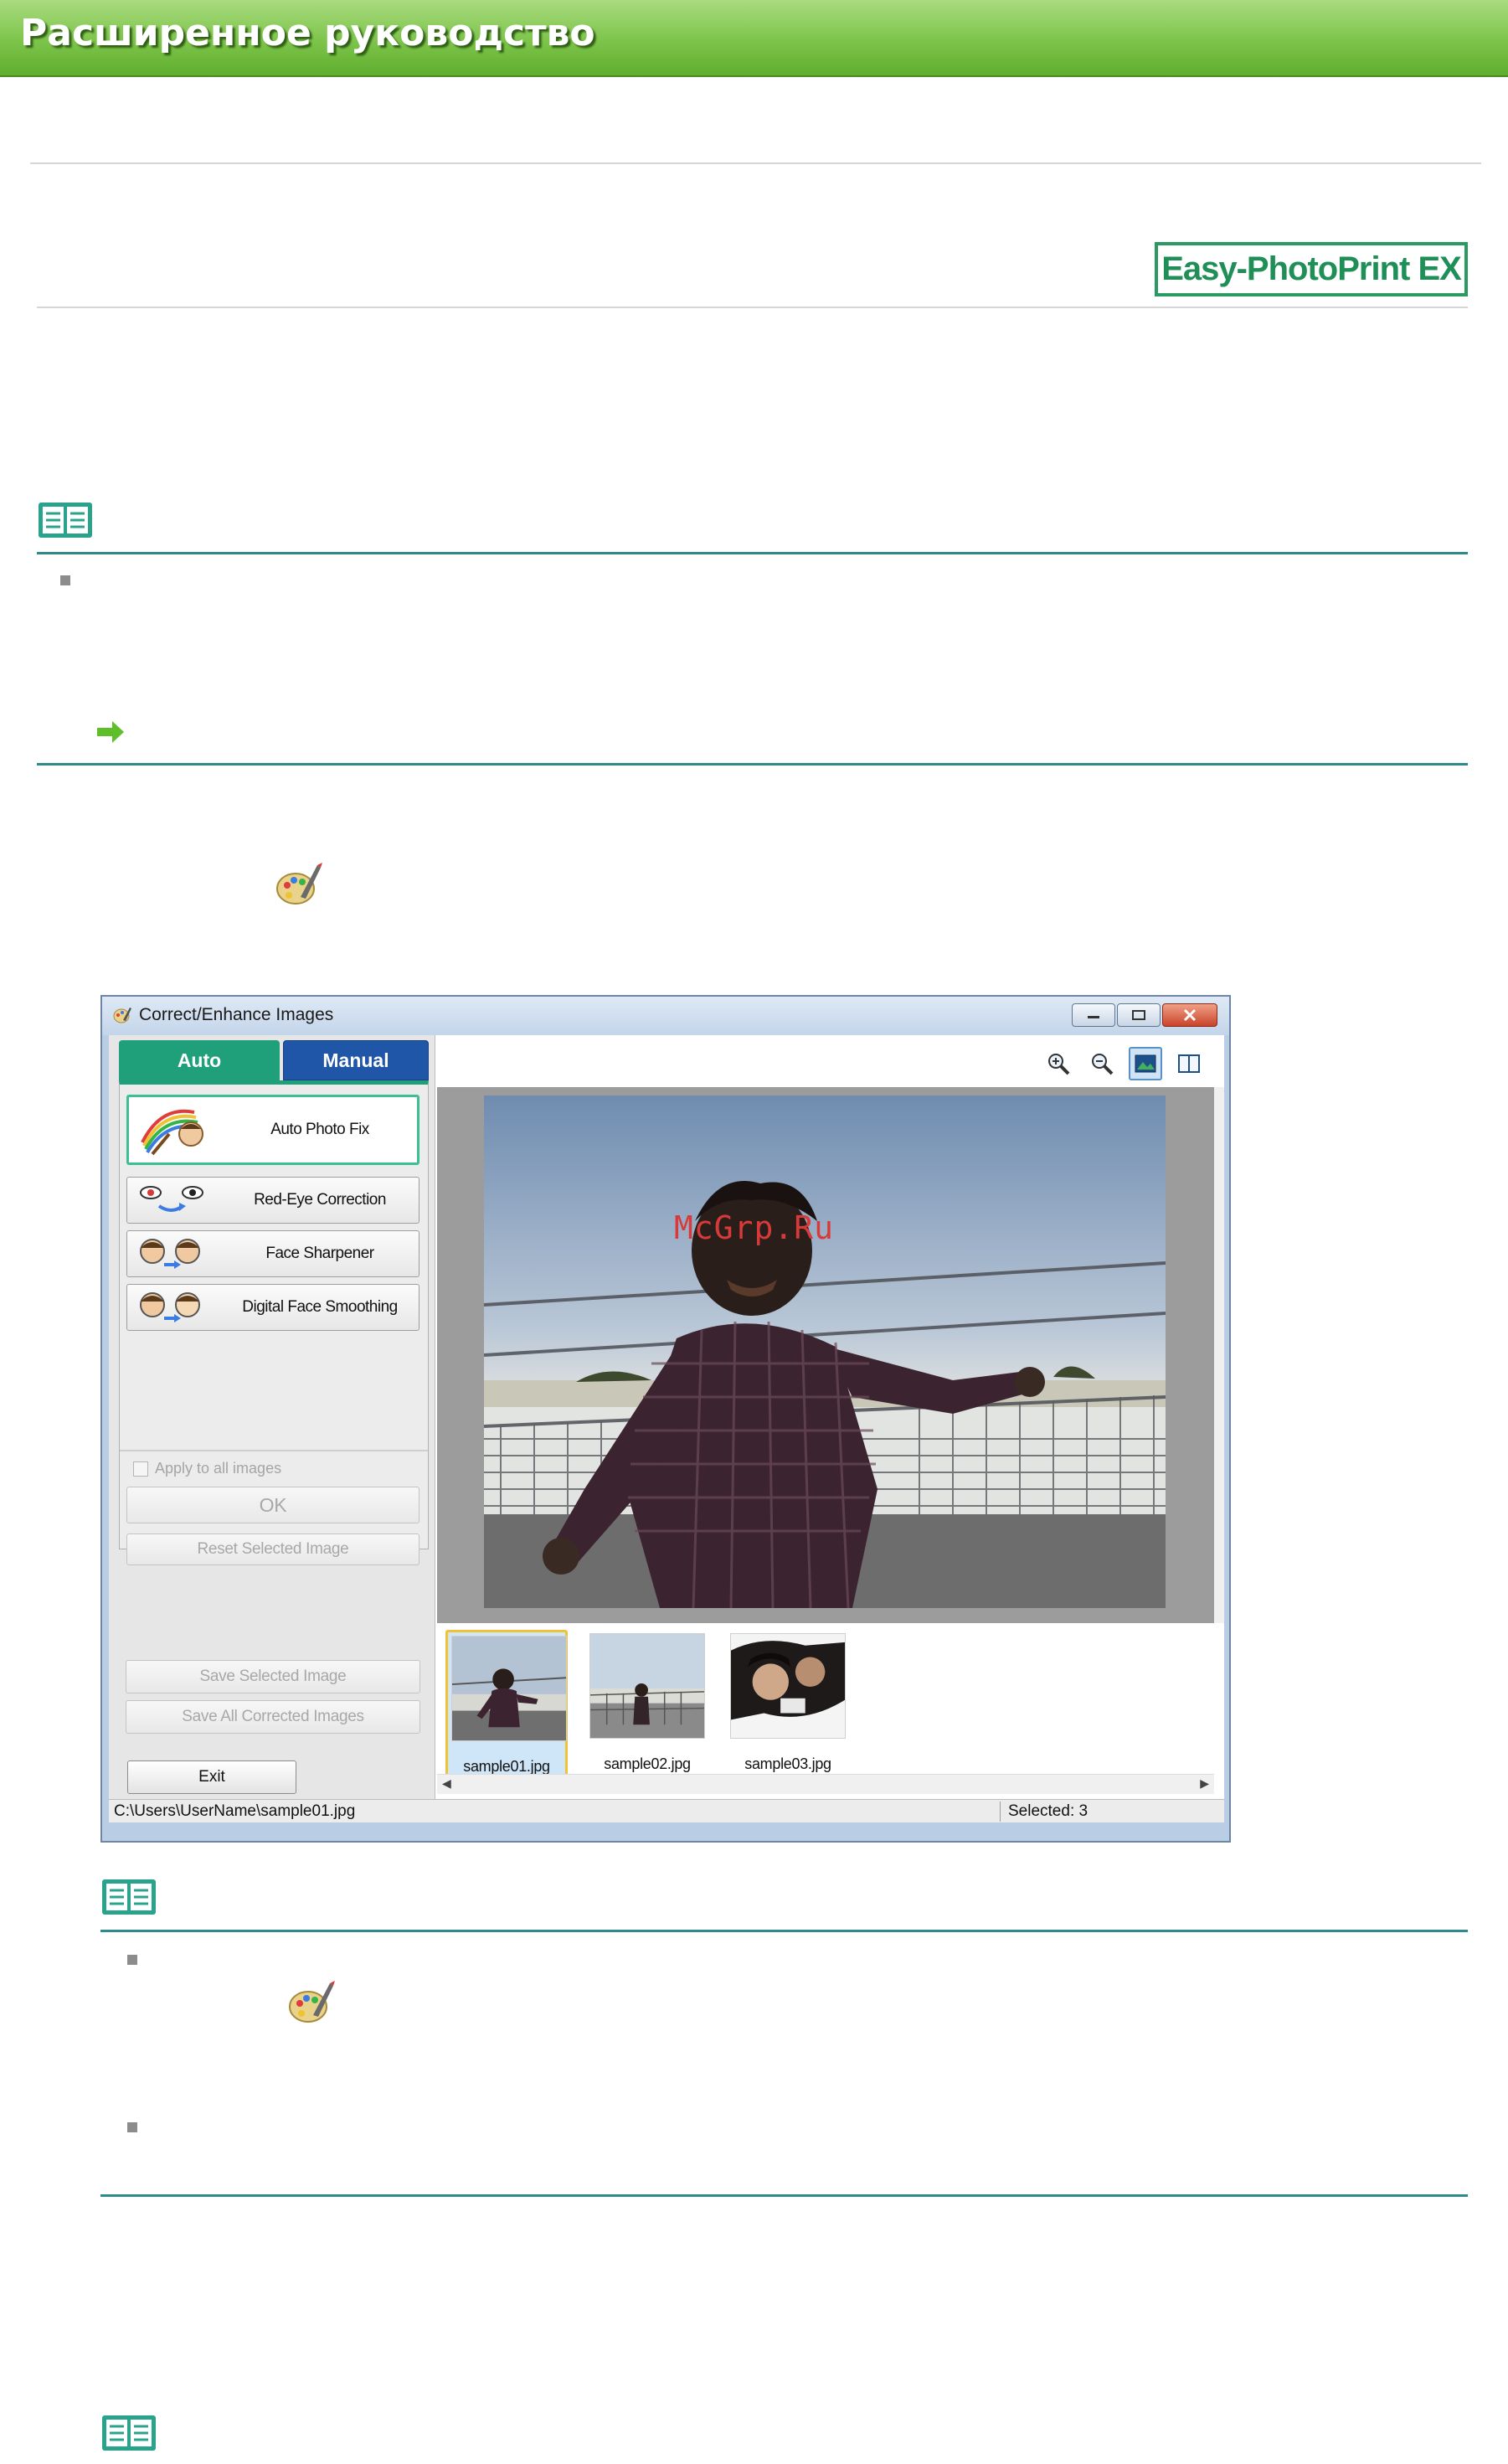 This screenshot has height=2464, width=1508. What do you see at coordinates (788, 1763) in the screenshot?
I see `thumbnail-label: sample03.jpg` at bounding box center [788, 1763].